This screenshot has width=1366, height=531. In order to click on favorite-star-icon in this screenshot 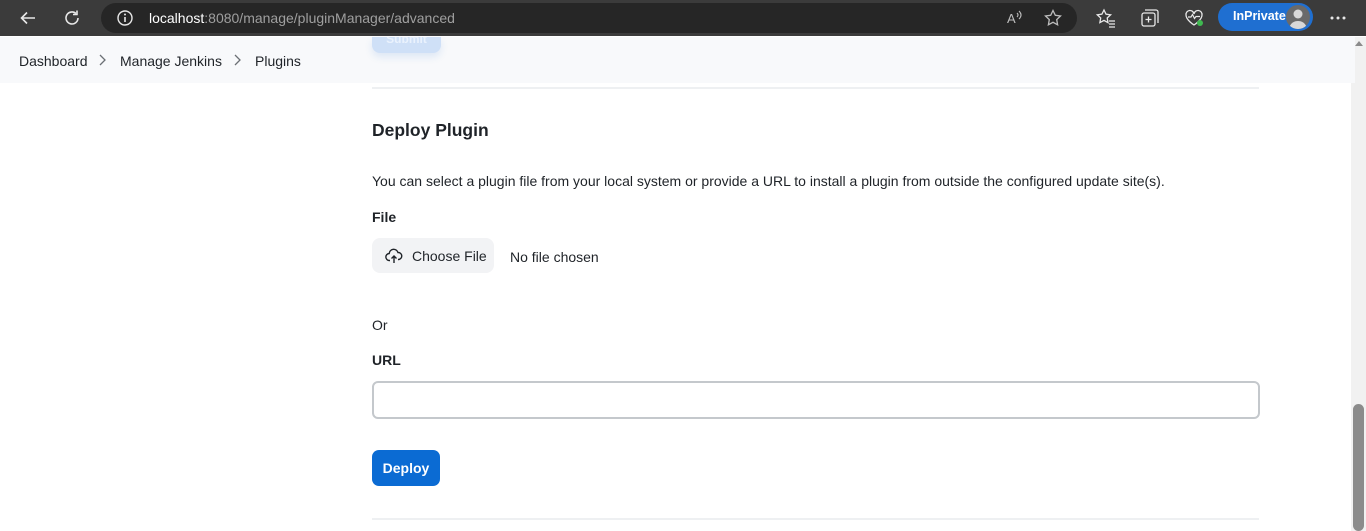, I will do `click(1053, 18)`.